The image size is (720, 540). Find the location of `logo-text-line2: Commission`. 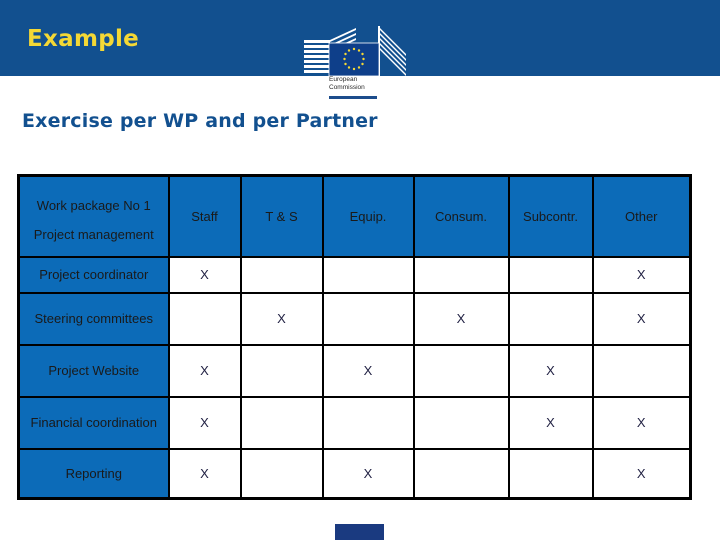

logo-text-line2: Commission is located at coordinates (347, 87).